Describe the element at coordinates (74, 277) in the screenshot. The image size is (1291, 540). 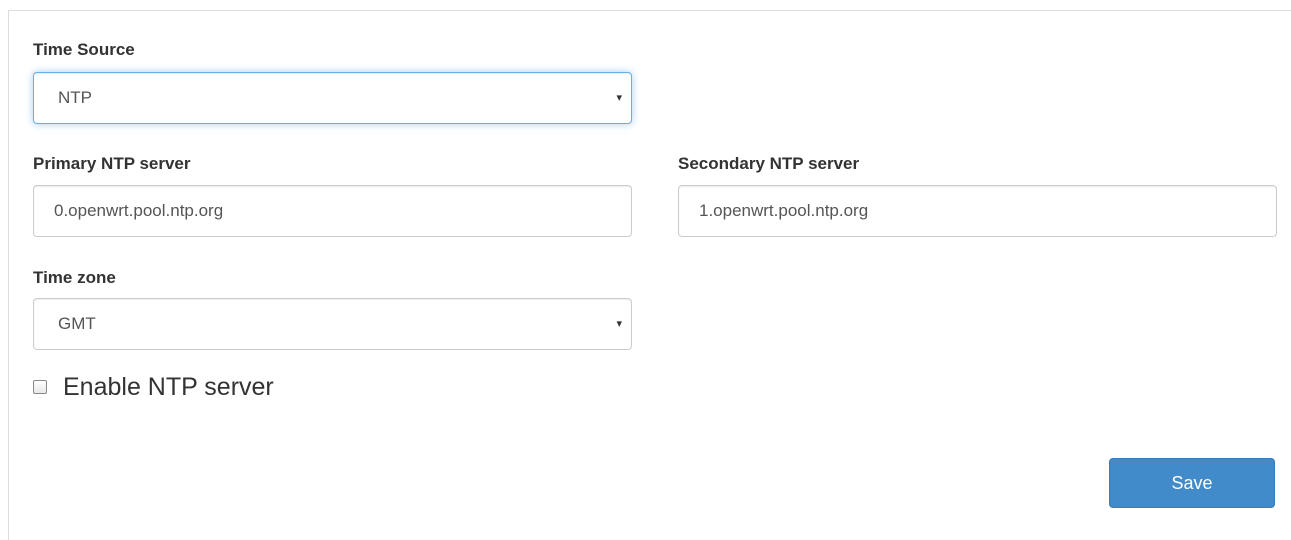
I see `time-zone-label: Time zone` at that location.